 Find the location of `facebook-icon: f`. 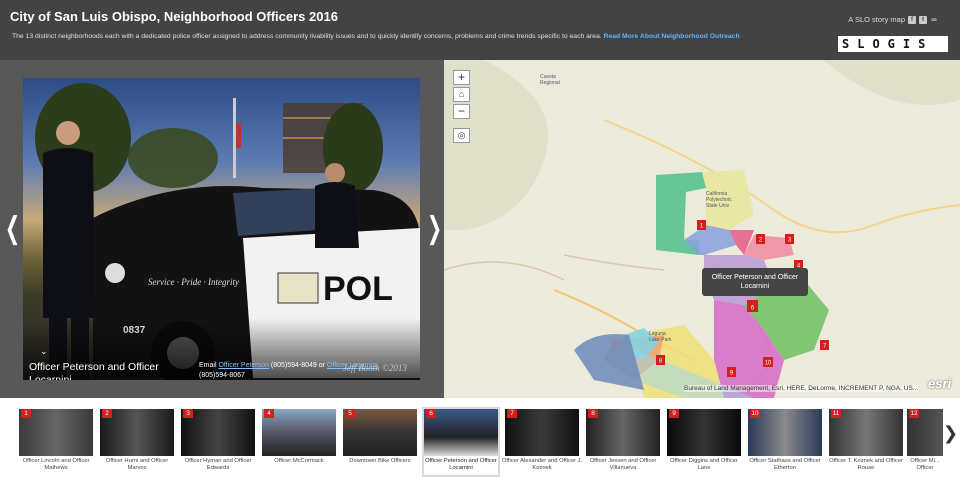

facebook-icon: f is located at coordinates (912, 19).